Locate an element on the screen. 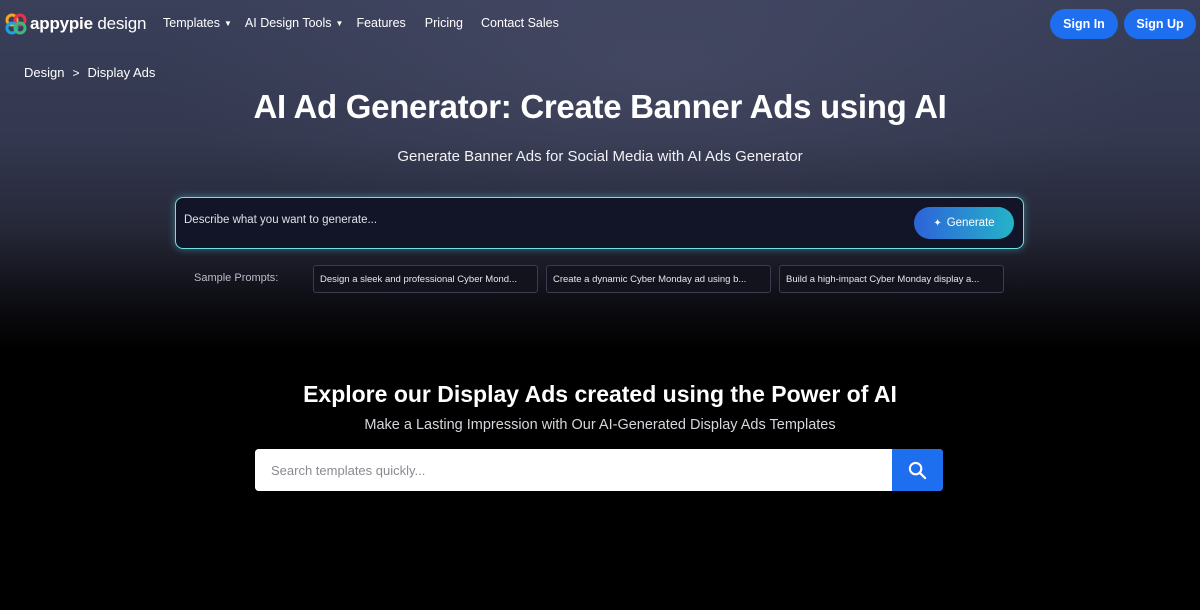  nav-item-ai-design-tools: AI Design Tools ▼ is located at coordinates (294, 23).